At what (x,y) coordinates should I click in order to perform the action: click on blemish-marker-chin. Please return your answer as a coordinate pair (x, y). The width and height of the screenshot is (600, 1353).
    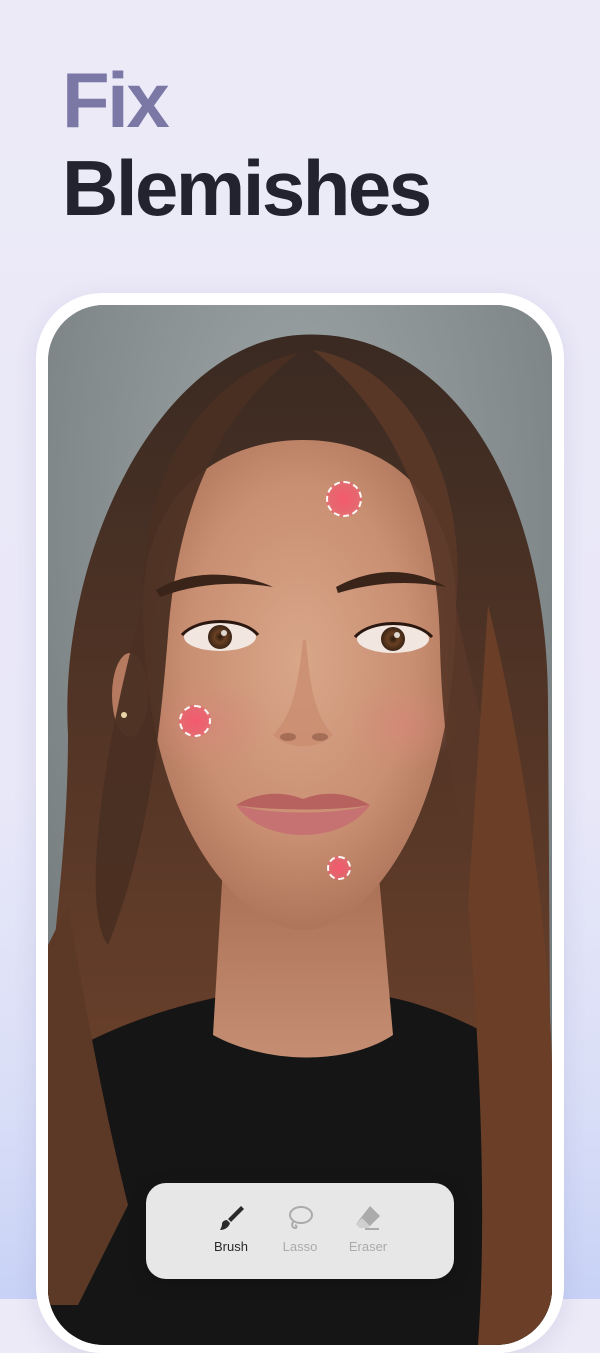
    Looking at the image, I should click on (339, 868).